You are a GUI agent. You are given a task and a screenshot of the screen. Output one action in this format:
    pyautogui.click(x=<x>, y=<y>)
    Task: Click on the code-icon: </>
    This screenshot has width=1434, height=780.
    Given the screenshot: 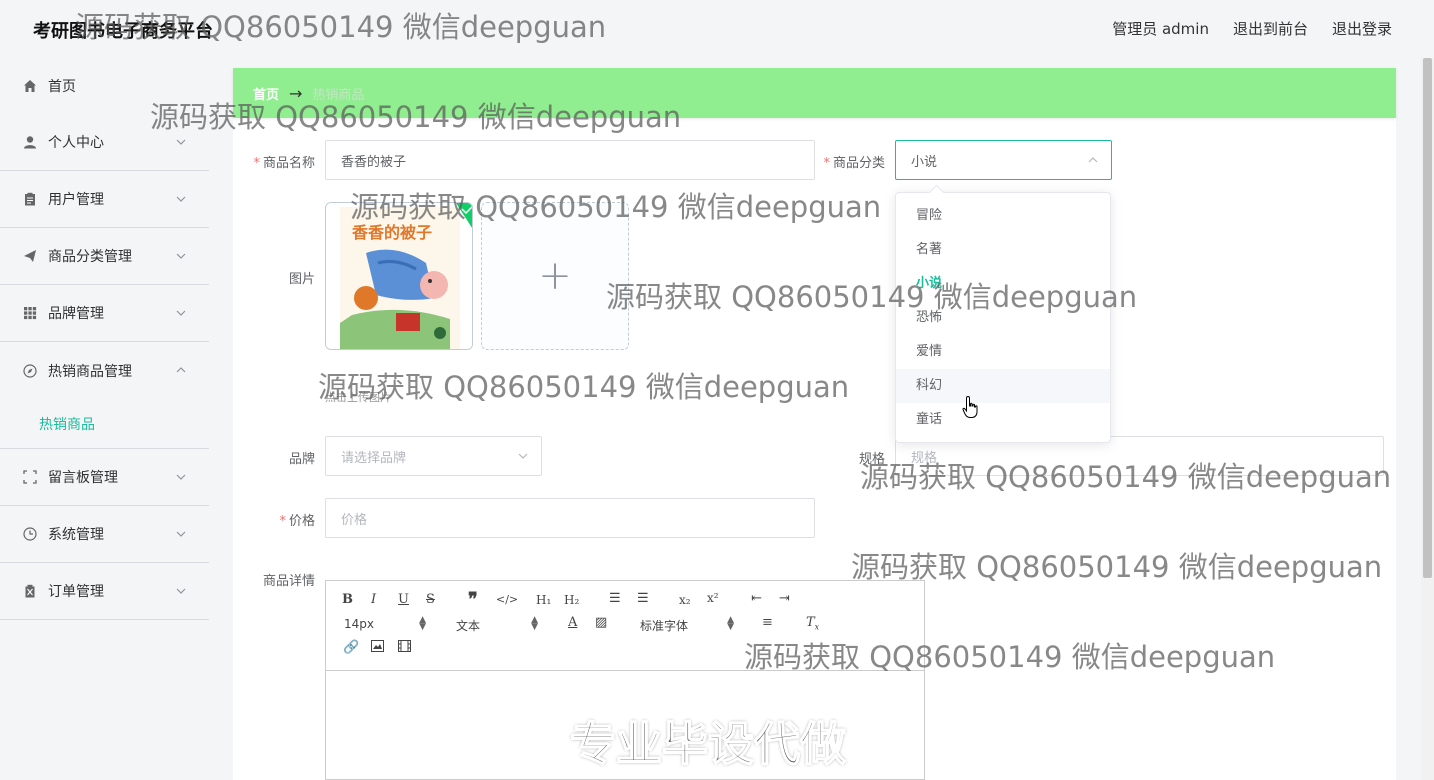 What is the action you would take?
    pyautogui.click(x=507, y=599)
    